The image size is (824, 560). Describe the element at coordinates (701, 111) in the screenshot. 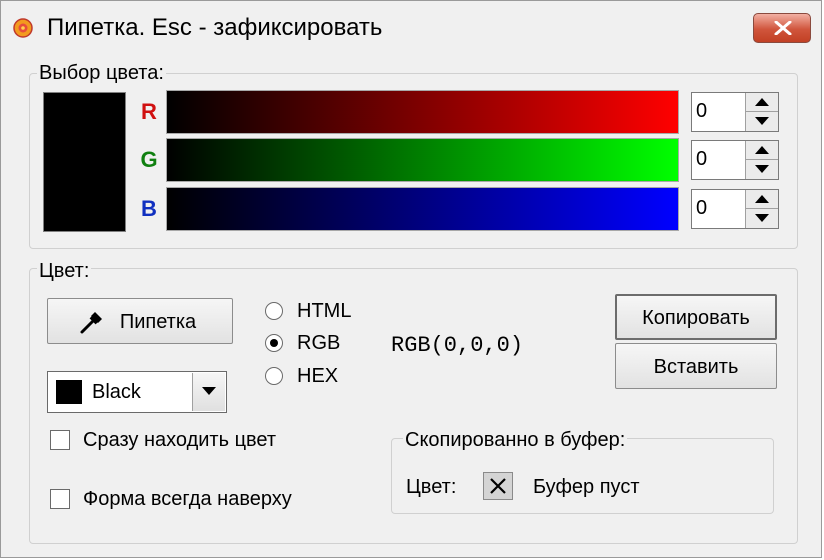

I see `red-value: 0` at that location.